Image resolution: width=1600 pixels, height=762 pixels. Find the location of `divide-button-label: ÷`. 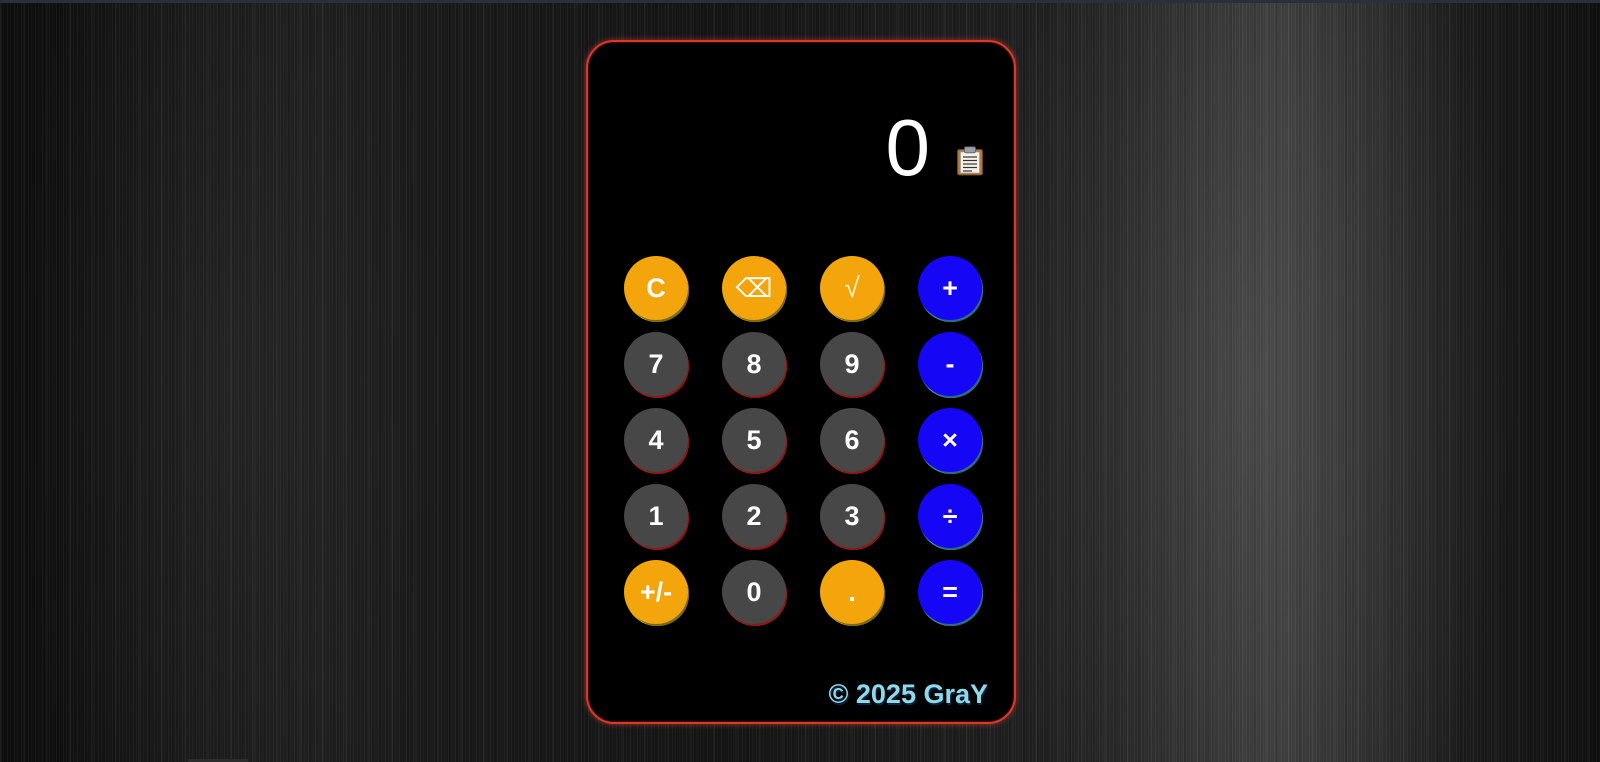

divide-button-label: ÷ is located at coordinates (950, 515).